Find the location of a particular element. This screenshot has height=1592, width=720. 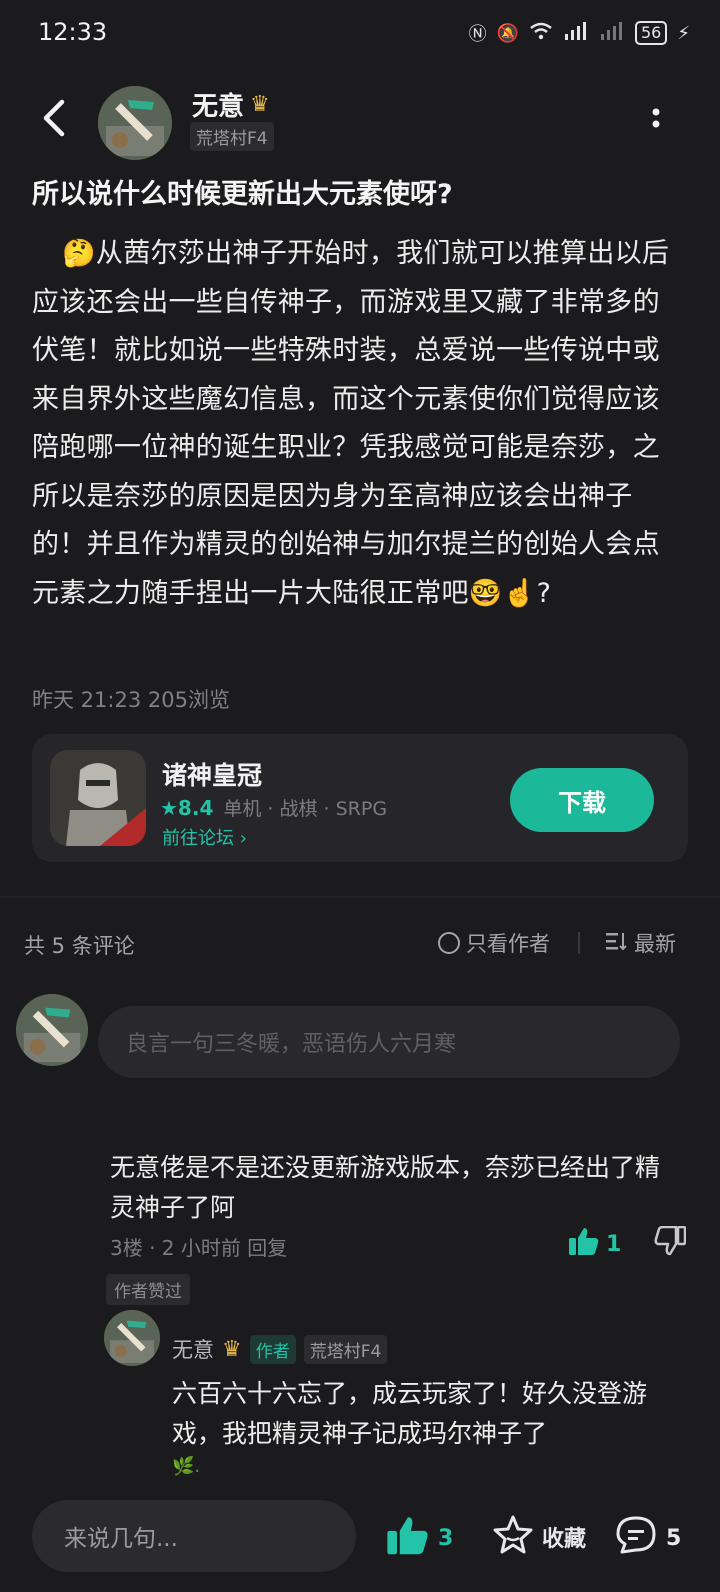

section-divider is located at coordinates (360, 897).